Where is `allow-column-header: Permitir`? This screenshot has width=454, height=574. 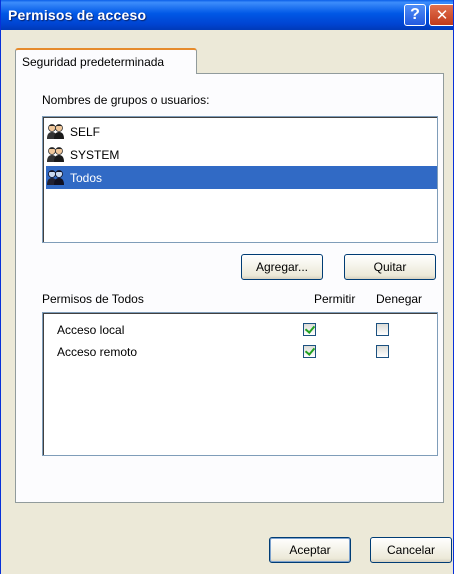
allow-column-header: Permitir is located at coordinates (335, 299).